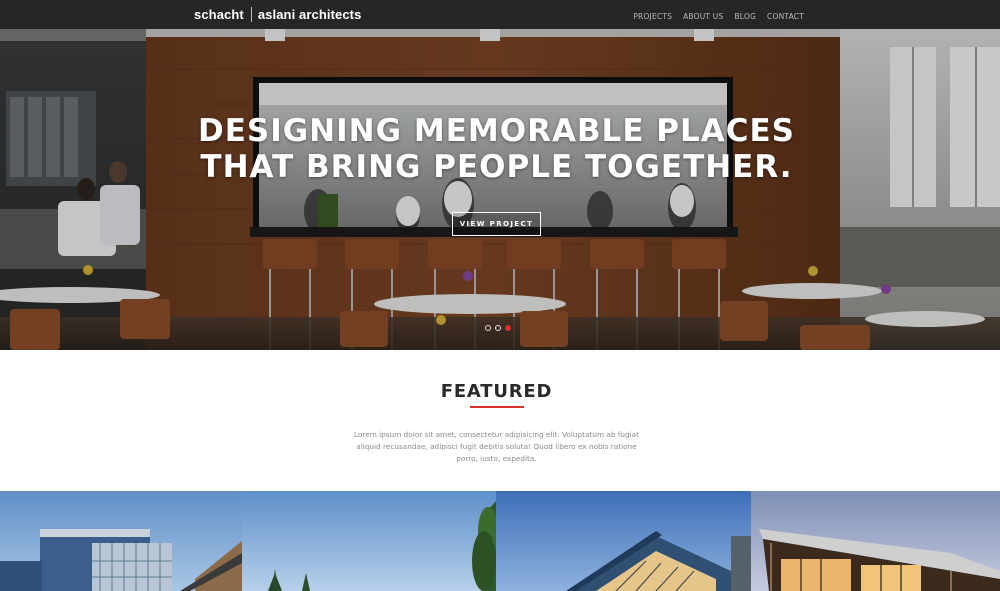  I want to click on logo-divider, so click(251, 14).